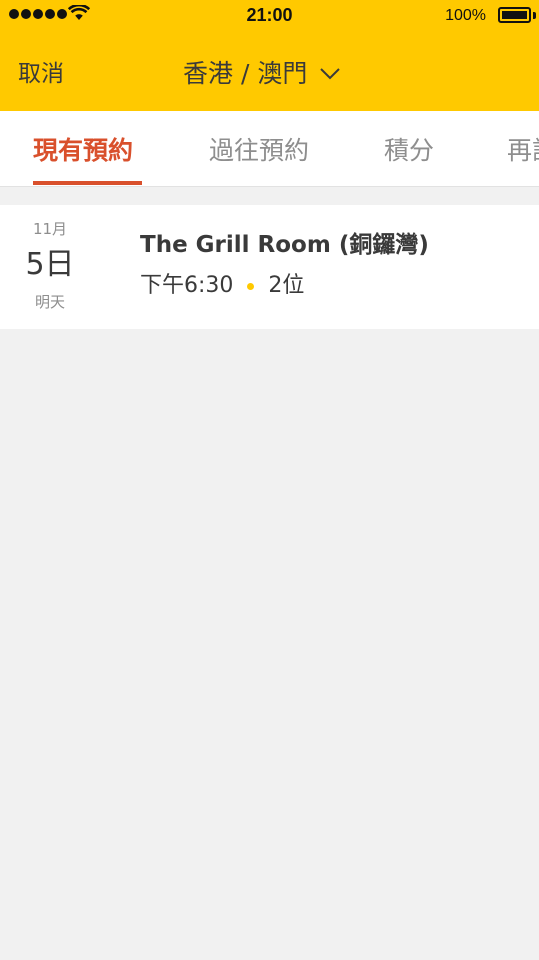 The image size is (539, 960). What do you see at coordinates (523, 151) in the screenshot?
I see `tab-rebook: 再訂` at bounding box center [523, 151].